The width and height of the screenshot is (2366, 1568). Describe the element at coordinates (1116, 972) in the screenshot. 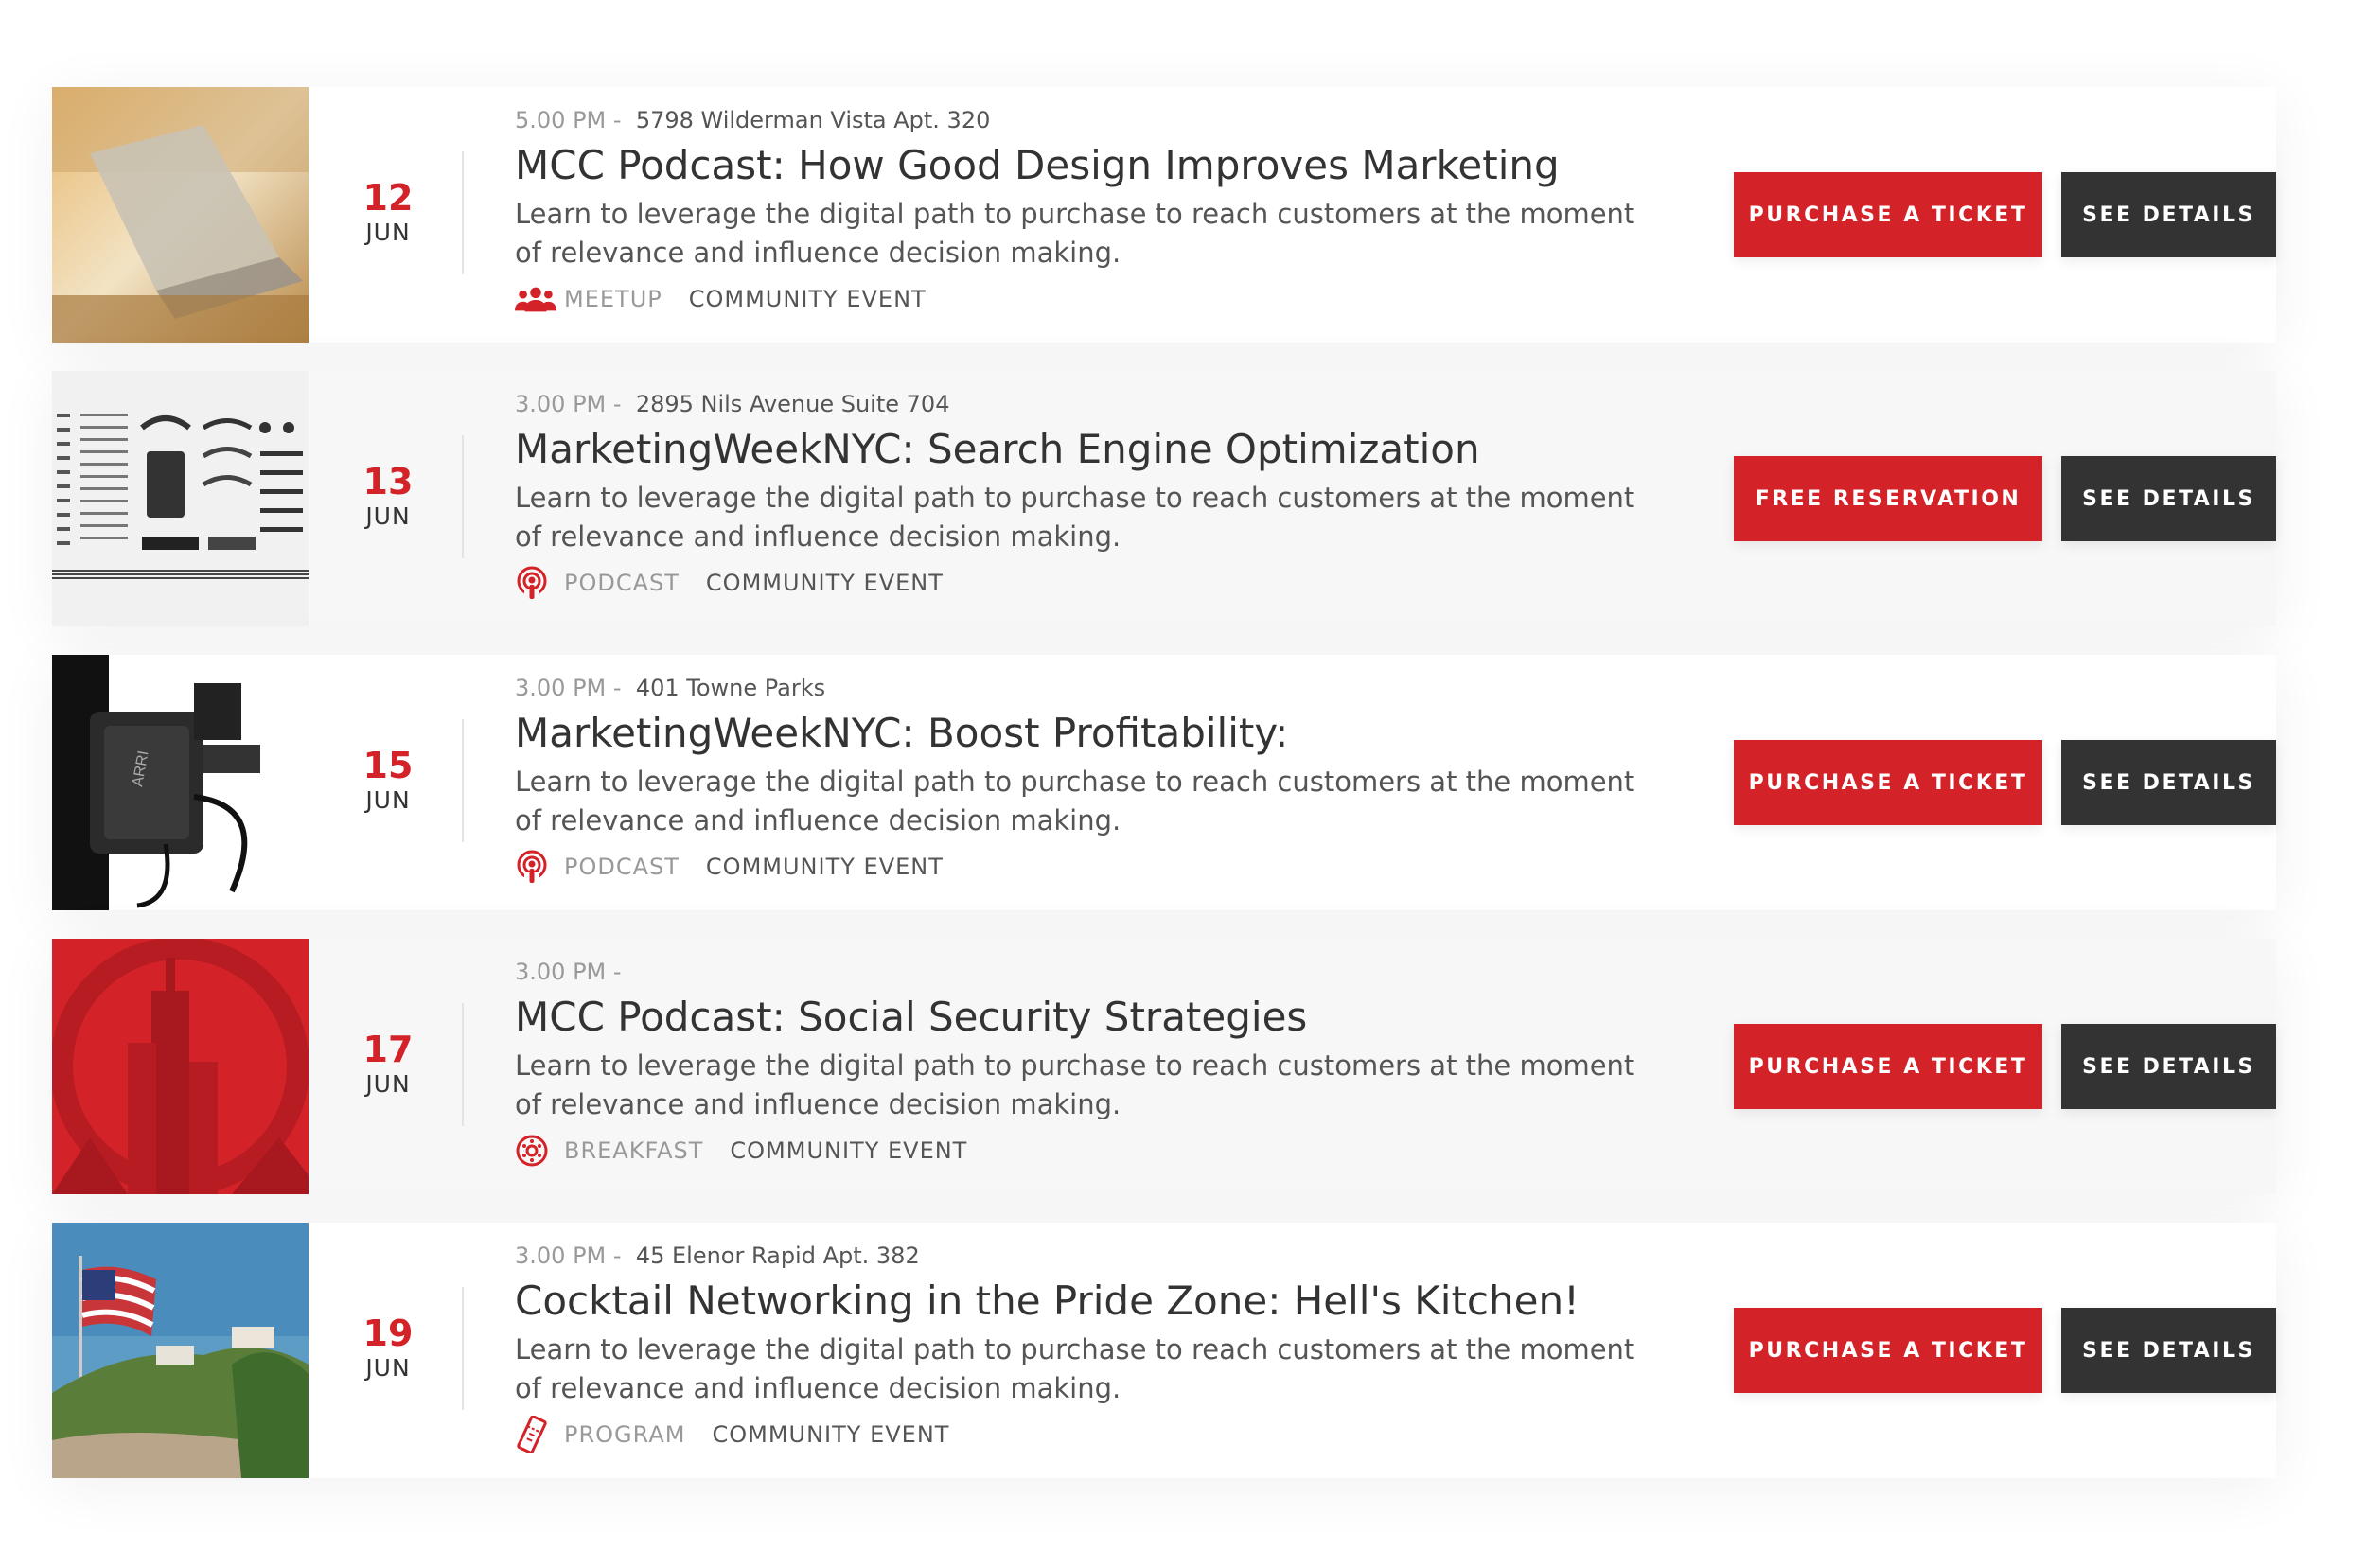

I see `event-meta: 3.00 PM -` at that location.